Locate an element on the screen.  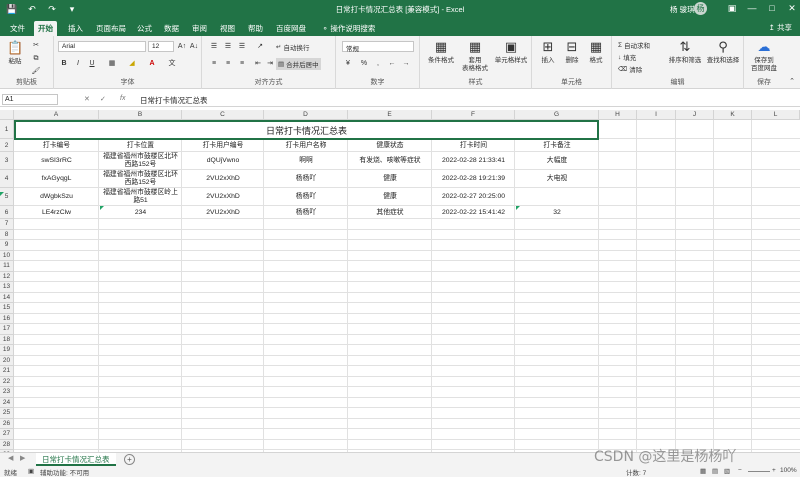
align-left-icon: ≡ is located at coordinates (214, 63).